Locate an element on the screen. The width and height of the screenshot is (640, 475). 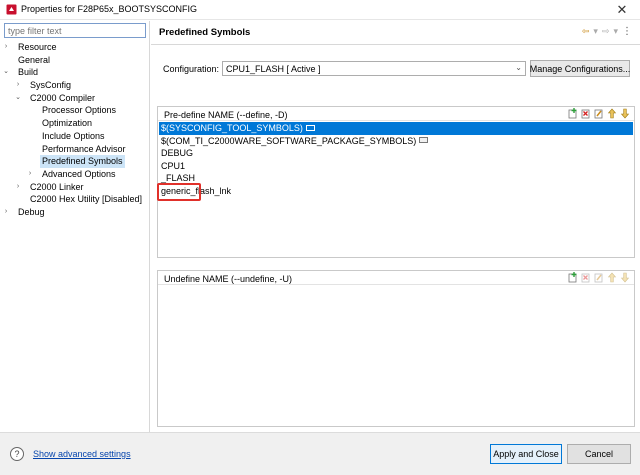
header-divider is located at coordinates (395, 44).